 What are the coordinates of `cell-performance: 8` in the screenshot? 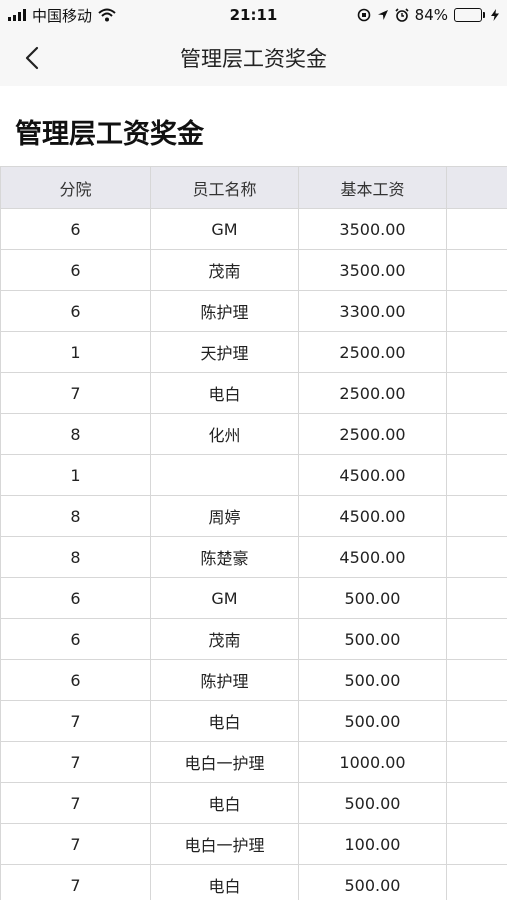 It's located at (476, 475).